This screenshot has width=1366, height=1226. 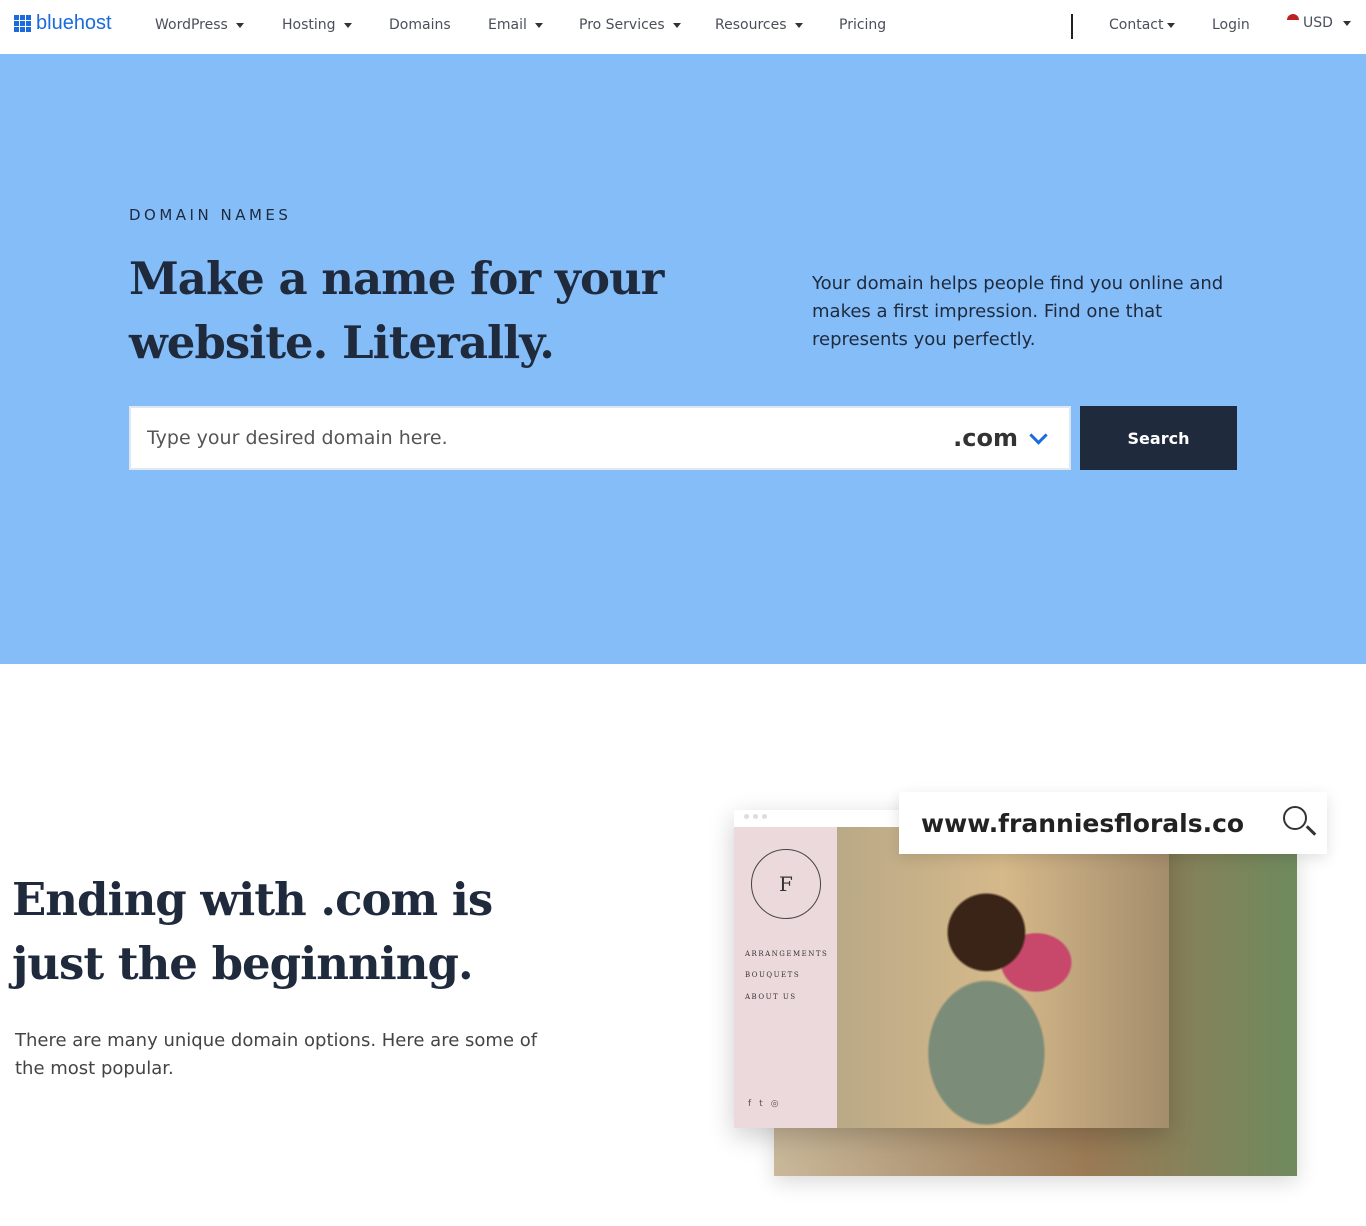 I want to click on nav-label: Domains, so click(x=420, y=25).